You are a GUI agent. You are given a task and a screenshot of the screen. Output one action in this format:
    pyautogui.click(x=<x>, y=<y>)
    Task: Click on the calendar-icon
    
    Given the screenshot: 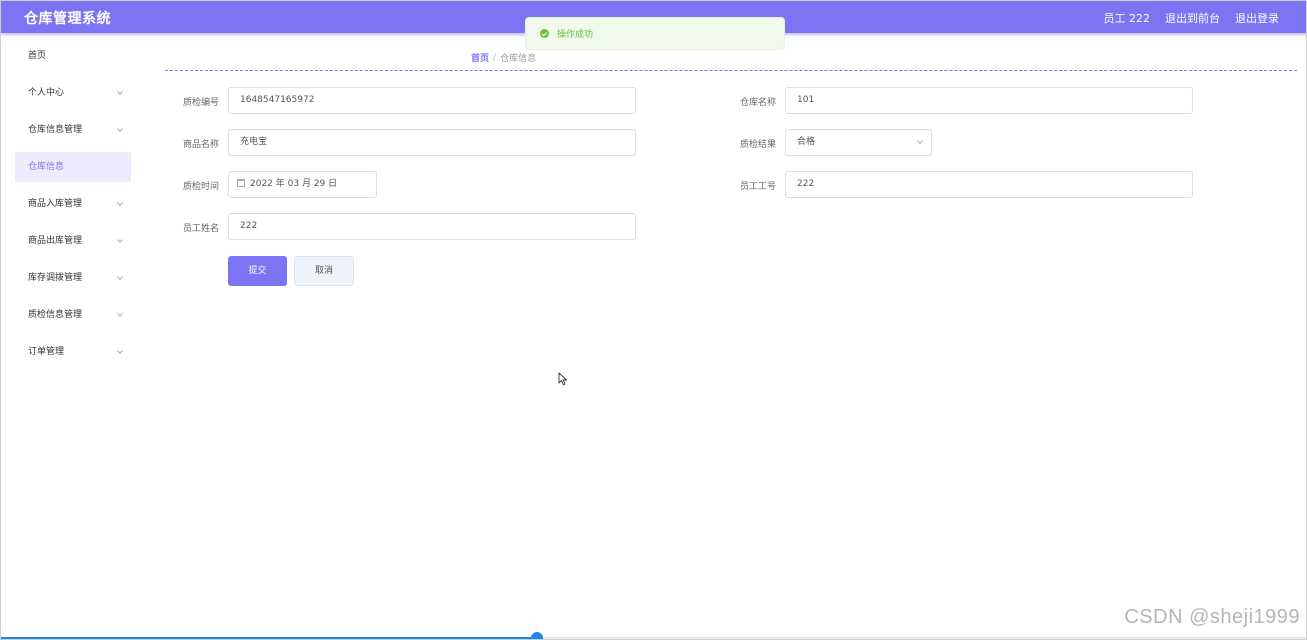 What is the action you would take?
    pyautogui.click(x=241, y=183)
    